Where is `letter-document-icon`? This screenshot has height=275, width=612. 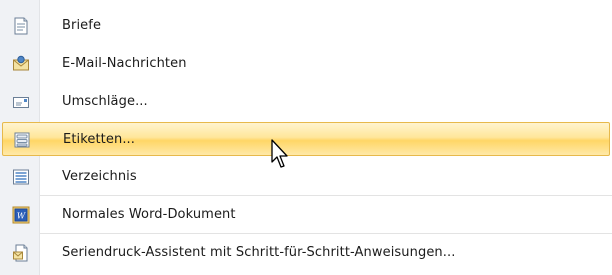 letter-document-icon is located at coordinates (21, 26).